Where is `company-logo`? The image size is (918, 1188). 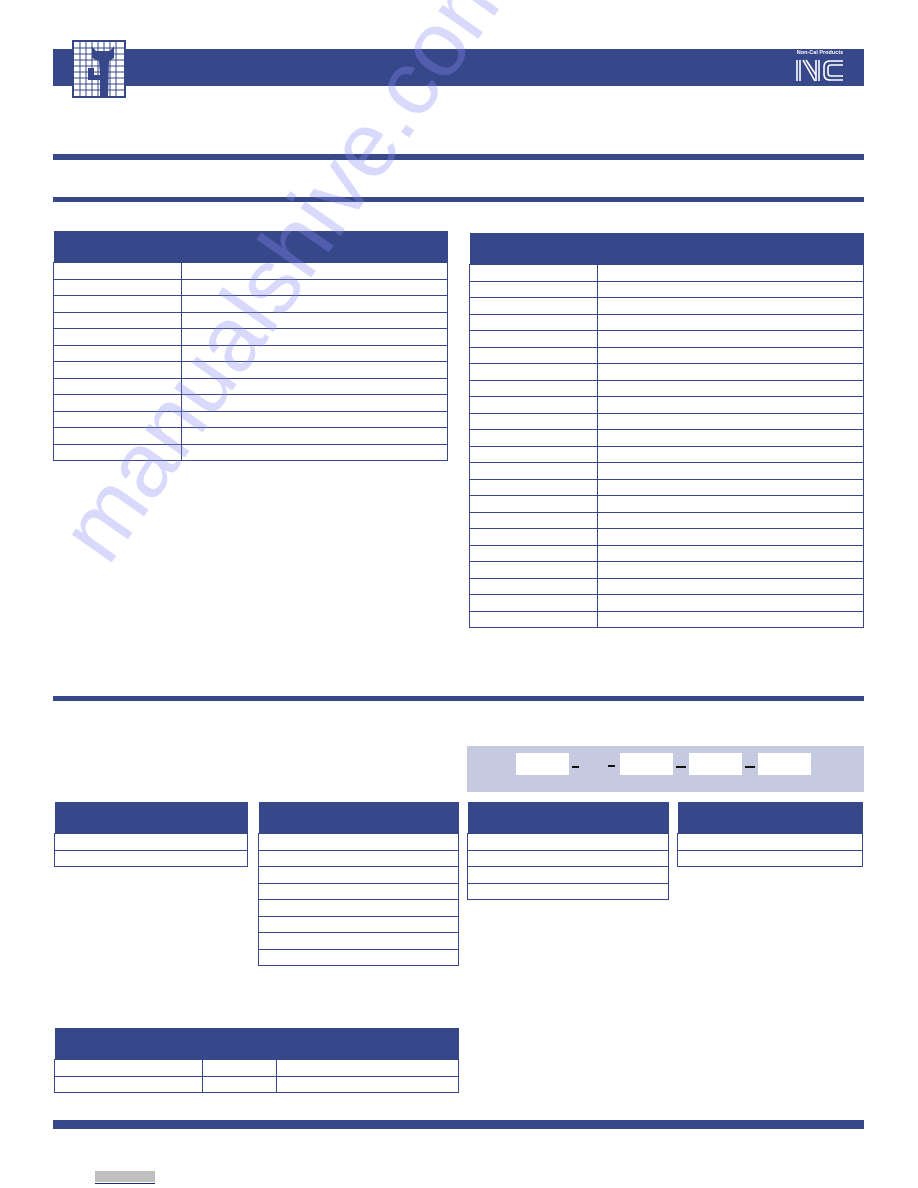
company-logo is located at coordinates (99, 69).